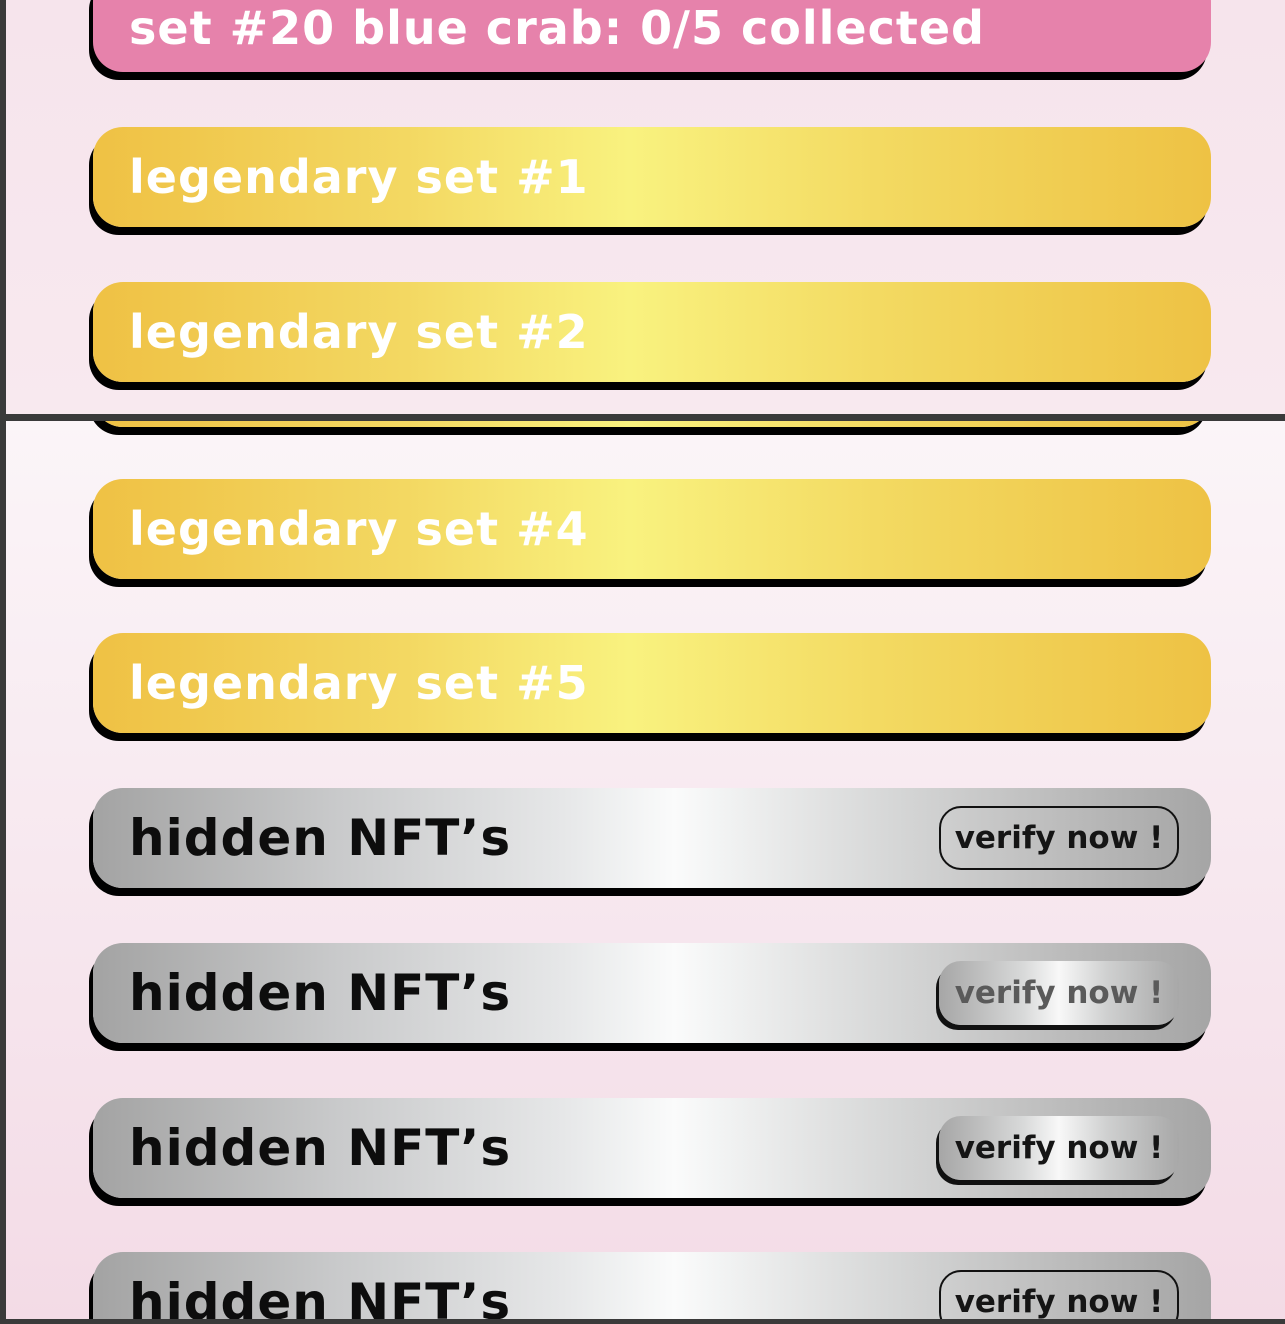 This screenshot has height=1324, width=1285. I want to click on set-20-blue-crab-bar: set #20 blue crab: 0/5 collected, so click(652, 36).